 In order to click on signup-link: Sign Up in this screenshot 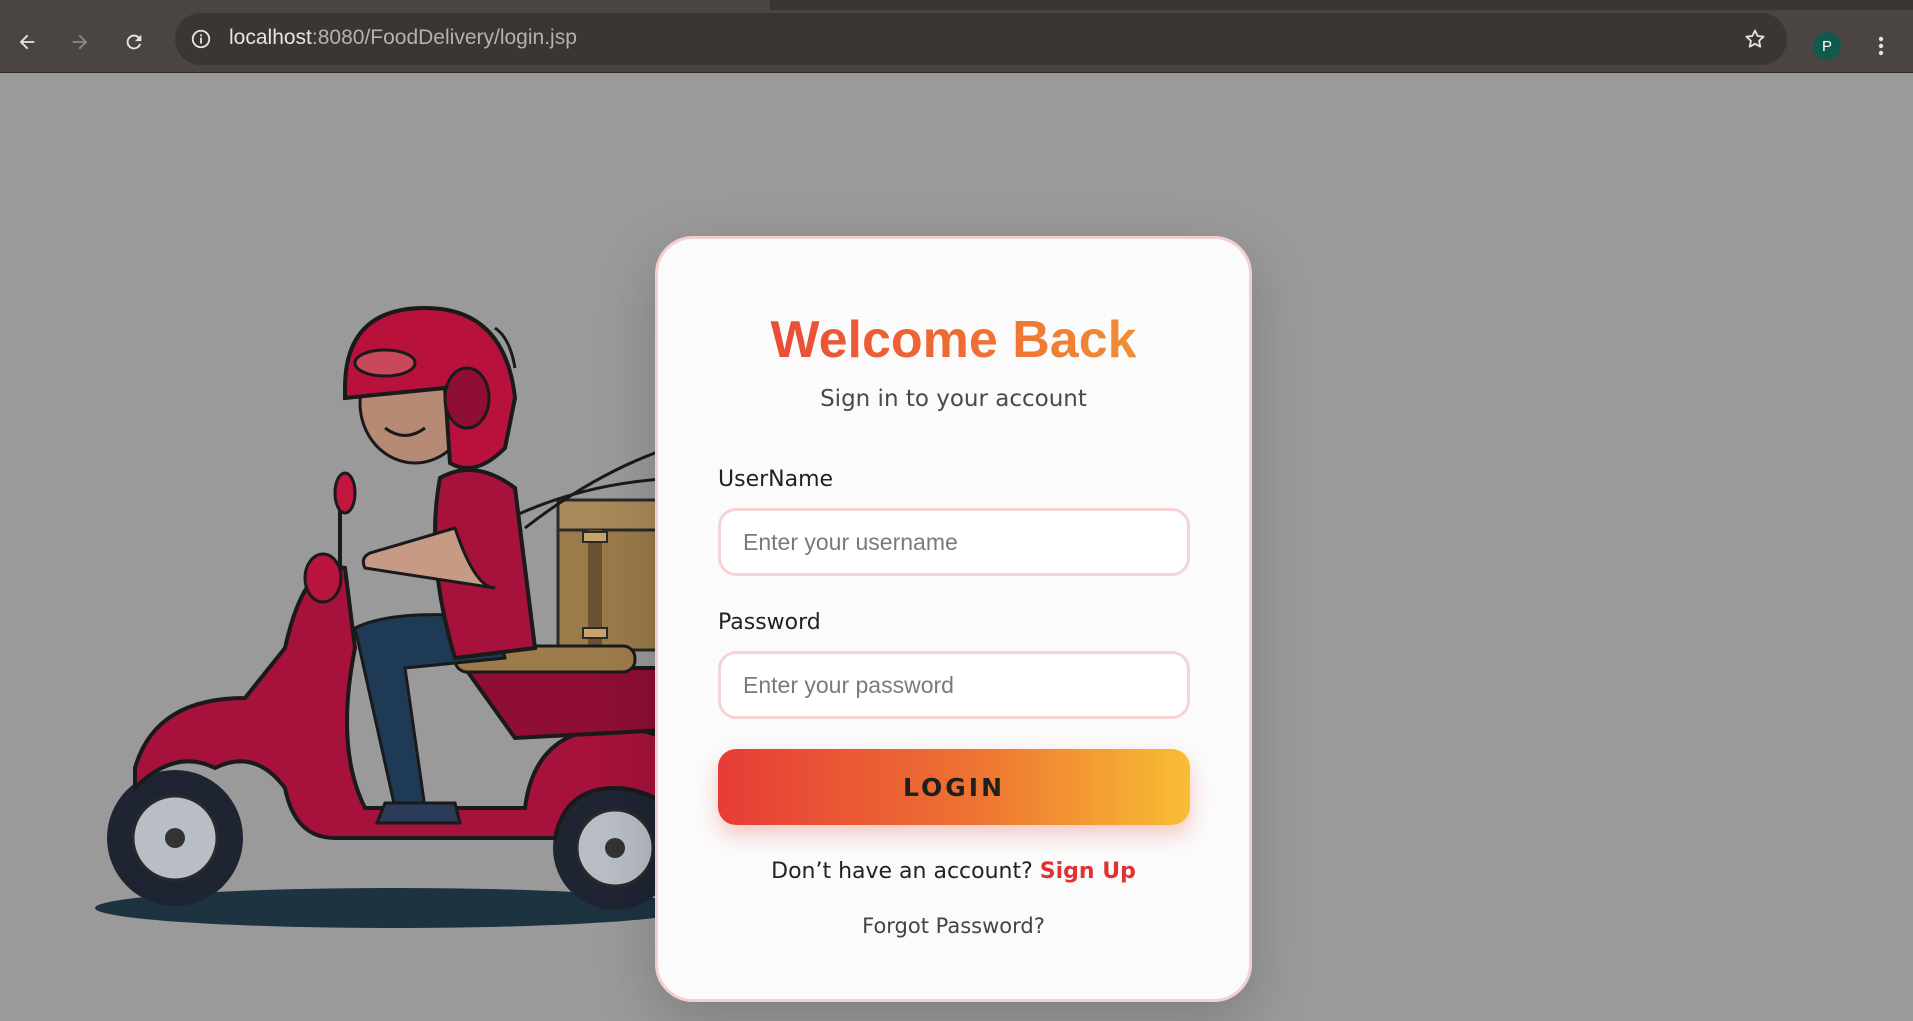, I will do `click(1088, 871)`.